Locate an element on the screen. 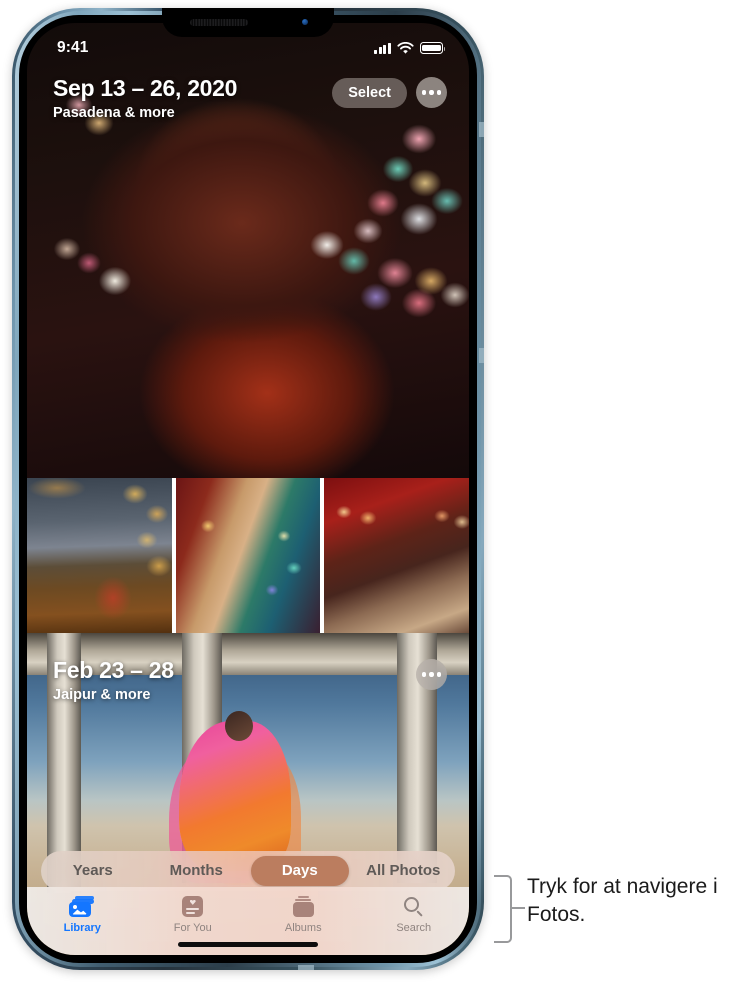 This screenshot has height=990, width=747. callout-text: Tryk for at navigere i Fotos. is located at coordinates (622, 900).